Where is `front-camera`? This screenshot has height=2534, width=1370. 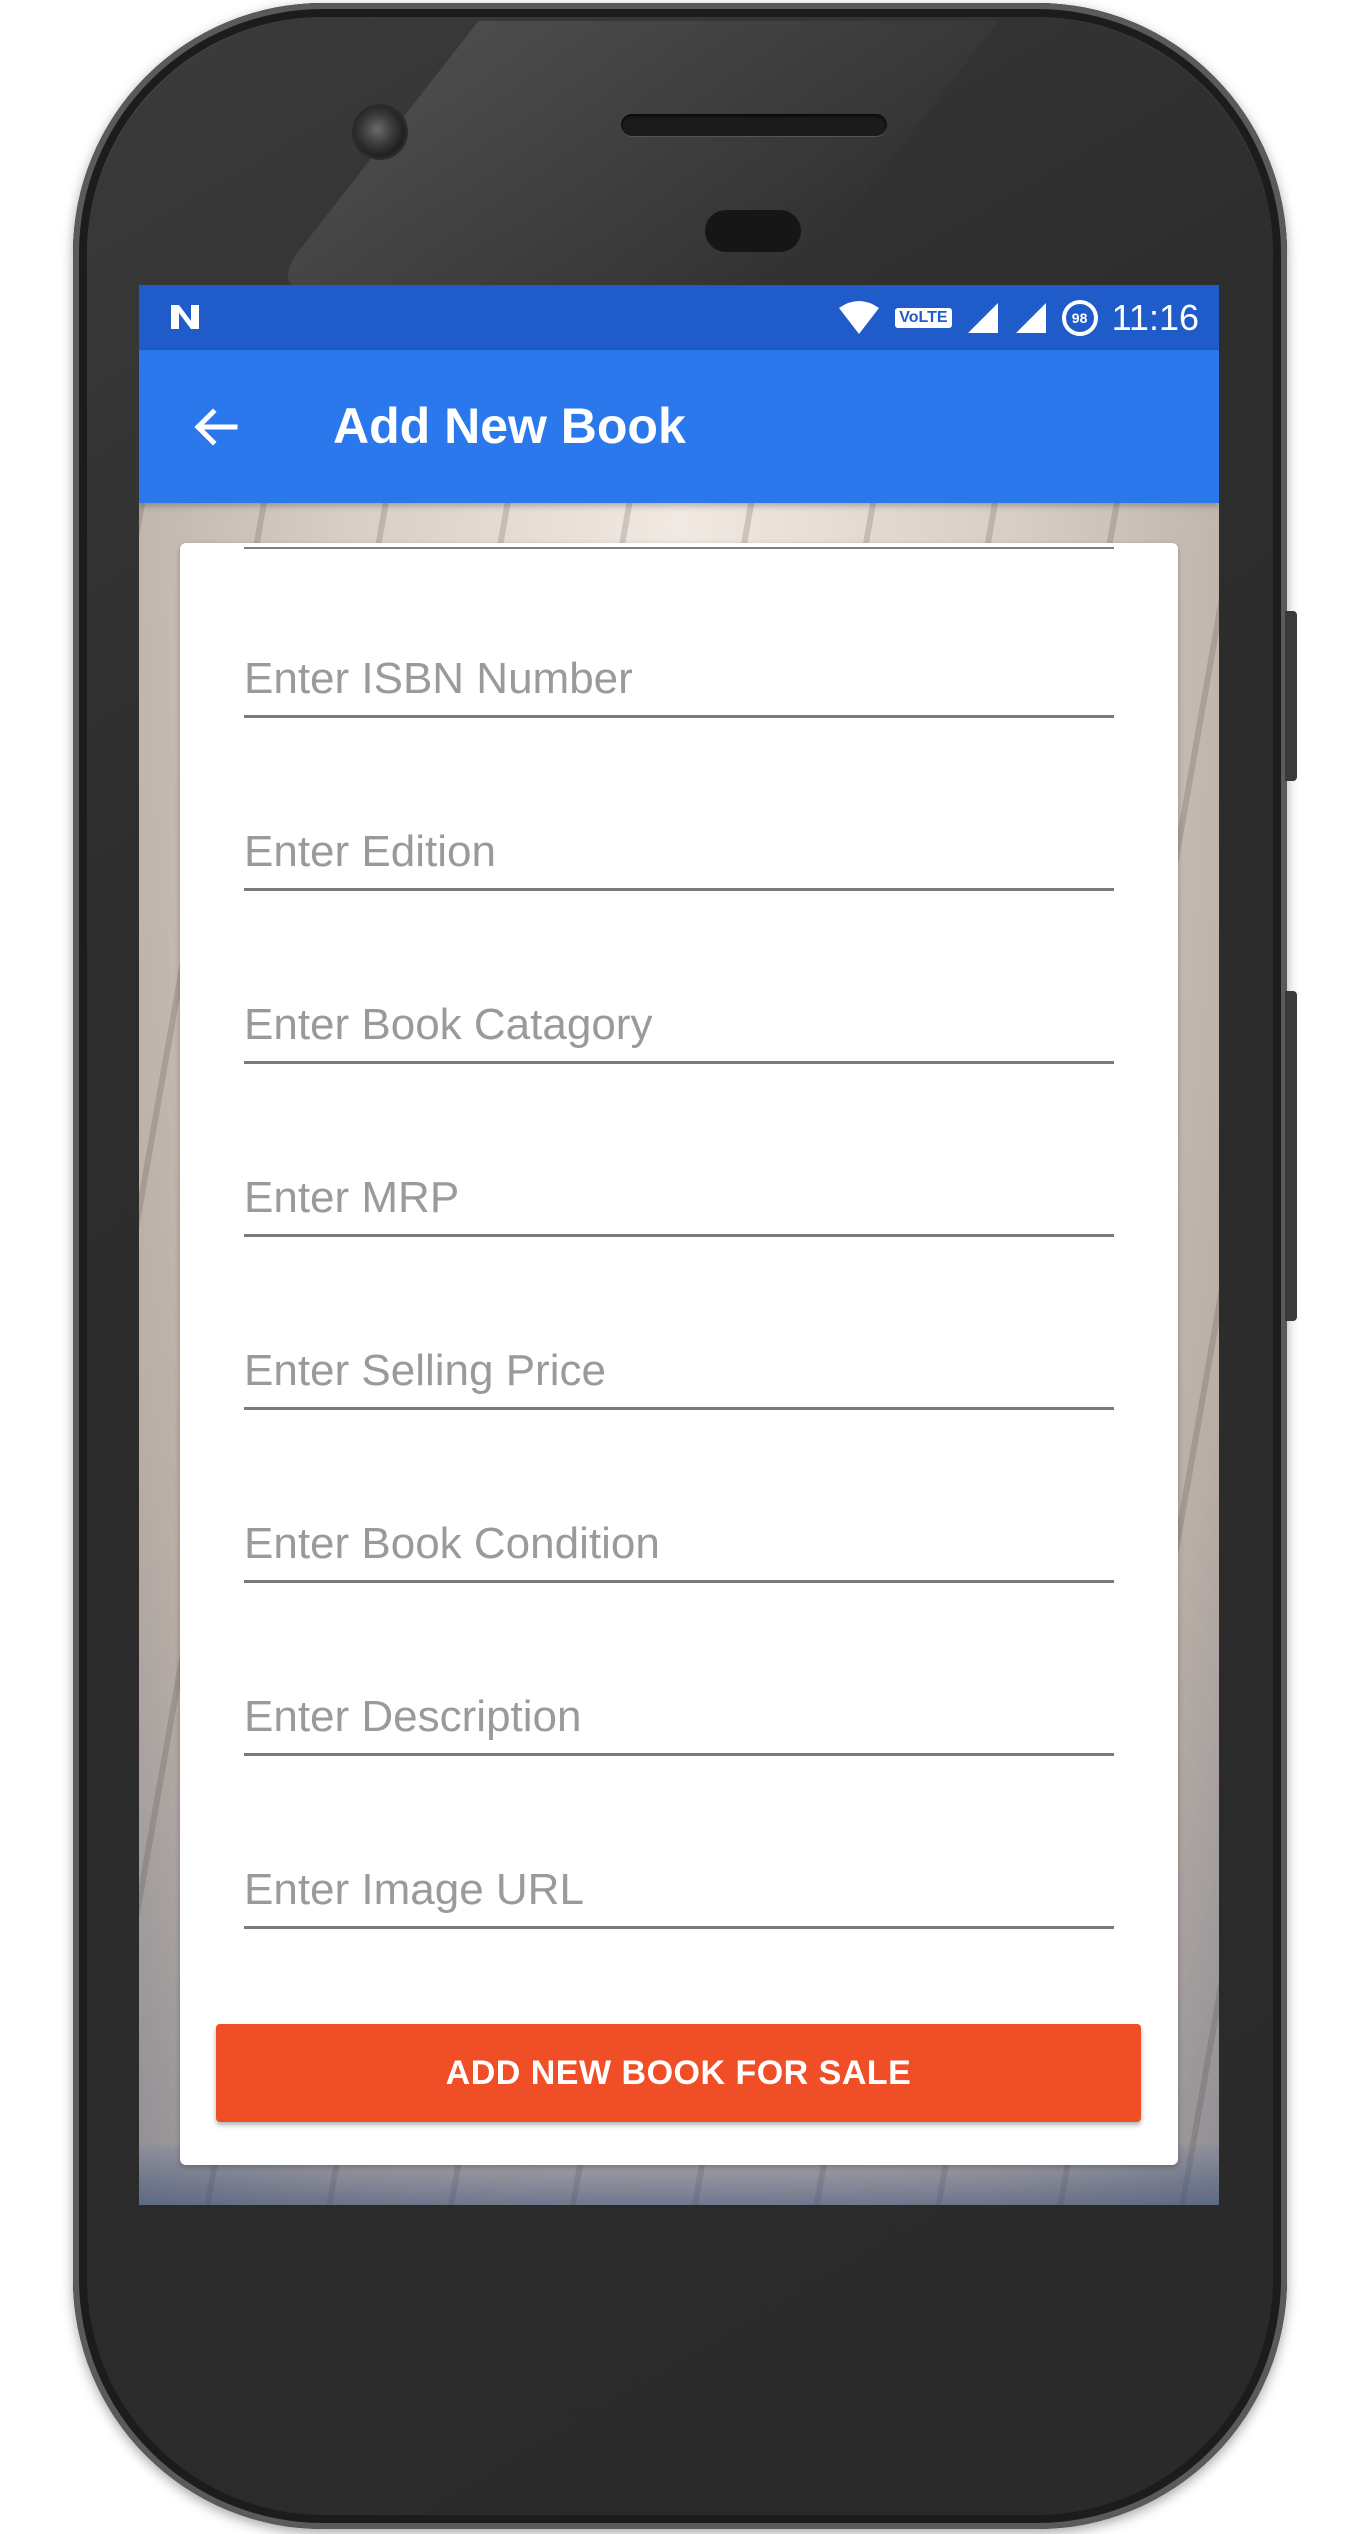 front-camera is located at coordinates (380, 132).